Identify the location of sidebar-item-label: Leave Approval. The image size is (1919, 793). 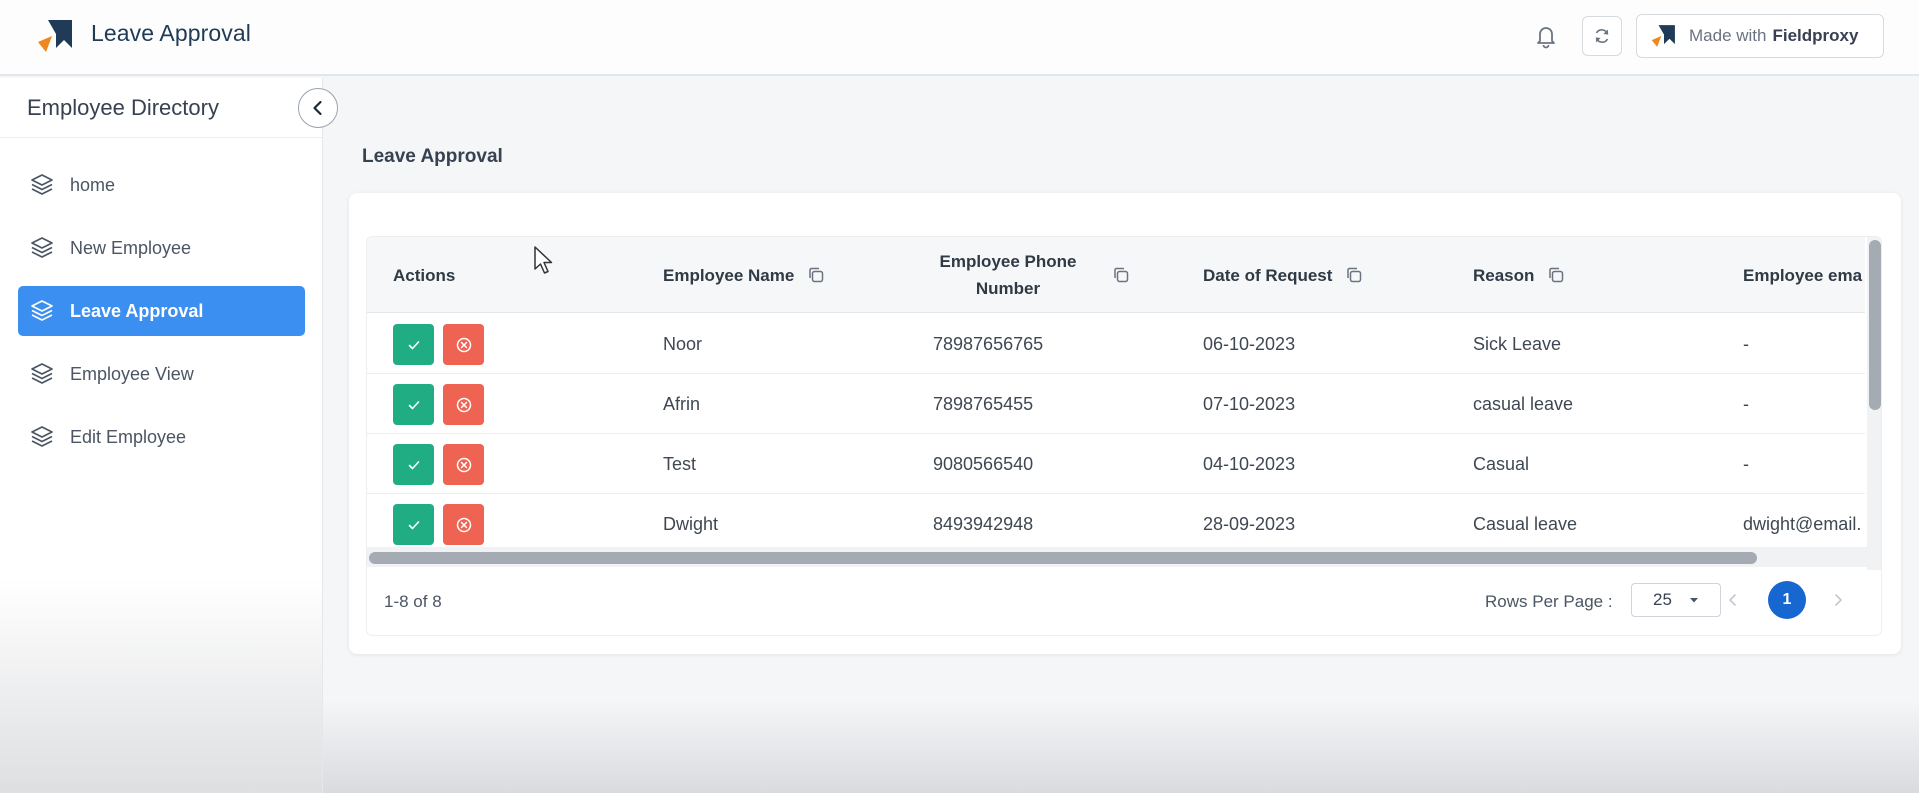
(137, 310).